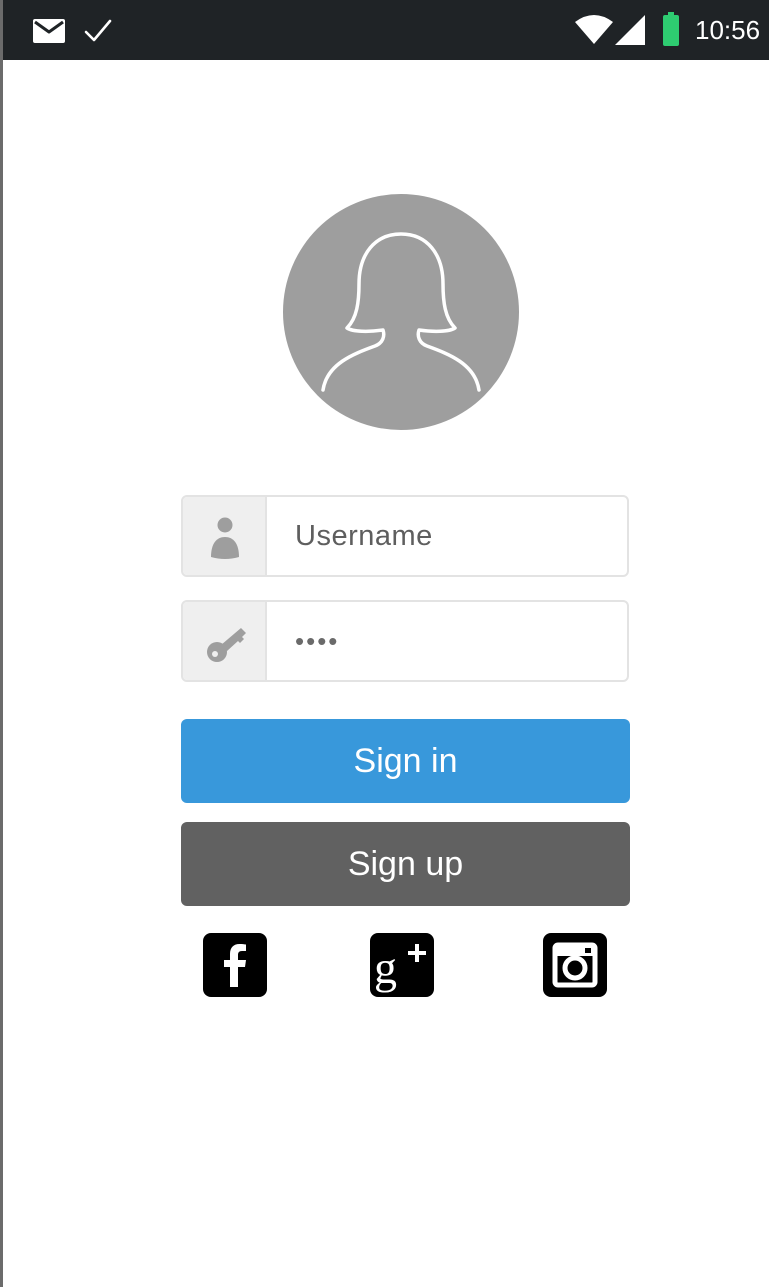  I want to click on wifi-icon, so click(594, 29).